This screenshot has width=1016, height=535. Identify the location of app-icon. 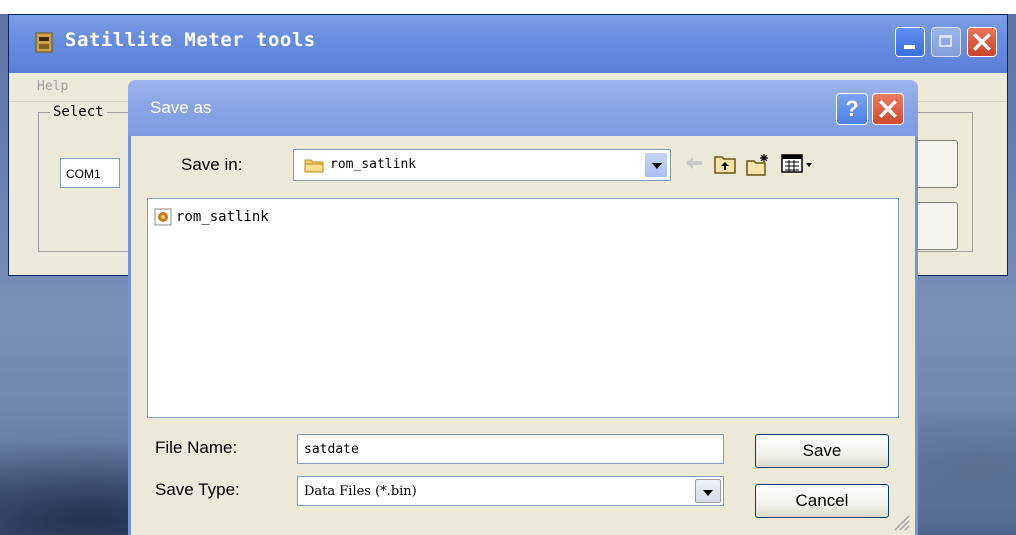
(44, 42).